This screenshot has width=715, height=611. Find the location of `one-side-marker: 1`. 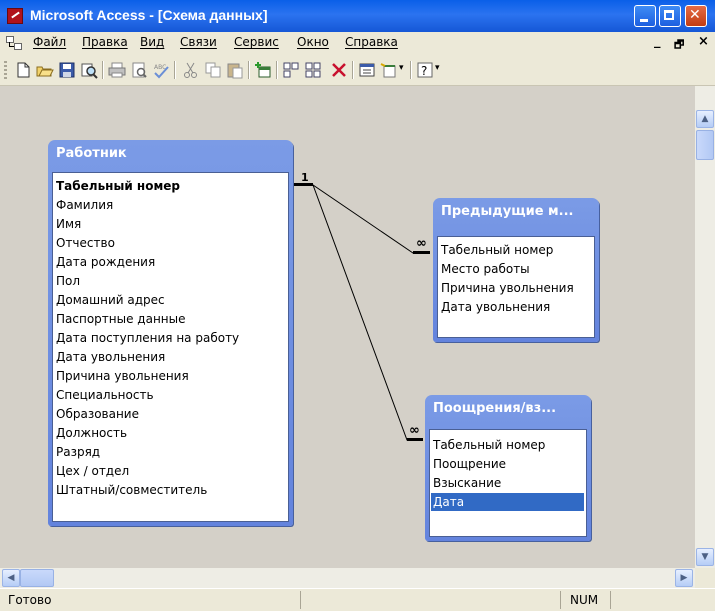

one-side-marker: 1 is located at coordinates (305, 177).